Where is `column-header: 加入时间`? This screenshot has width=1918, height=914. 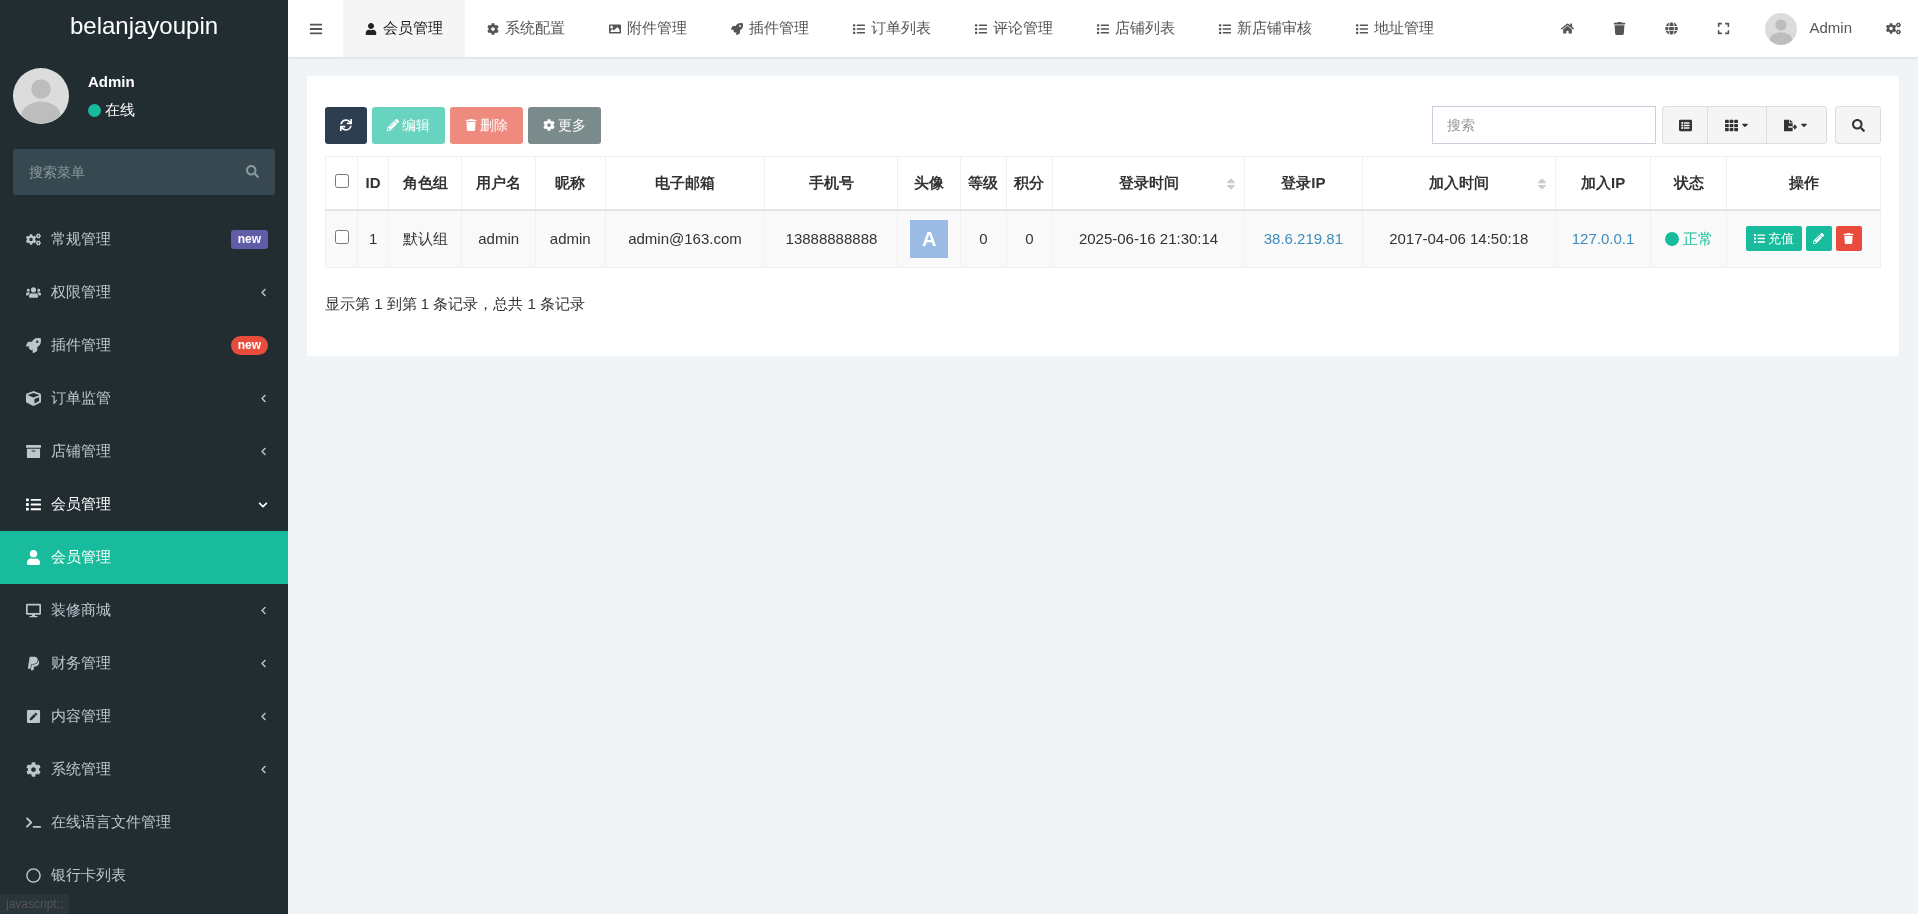
column-header: 加入时间 is located at coordinates (1458, 182).